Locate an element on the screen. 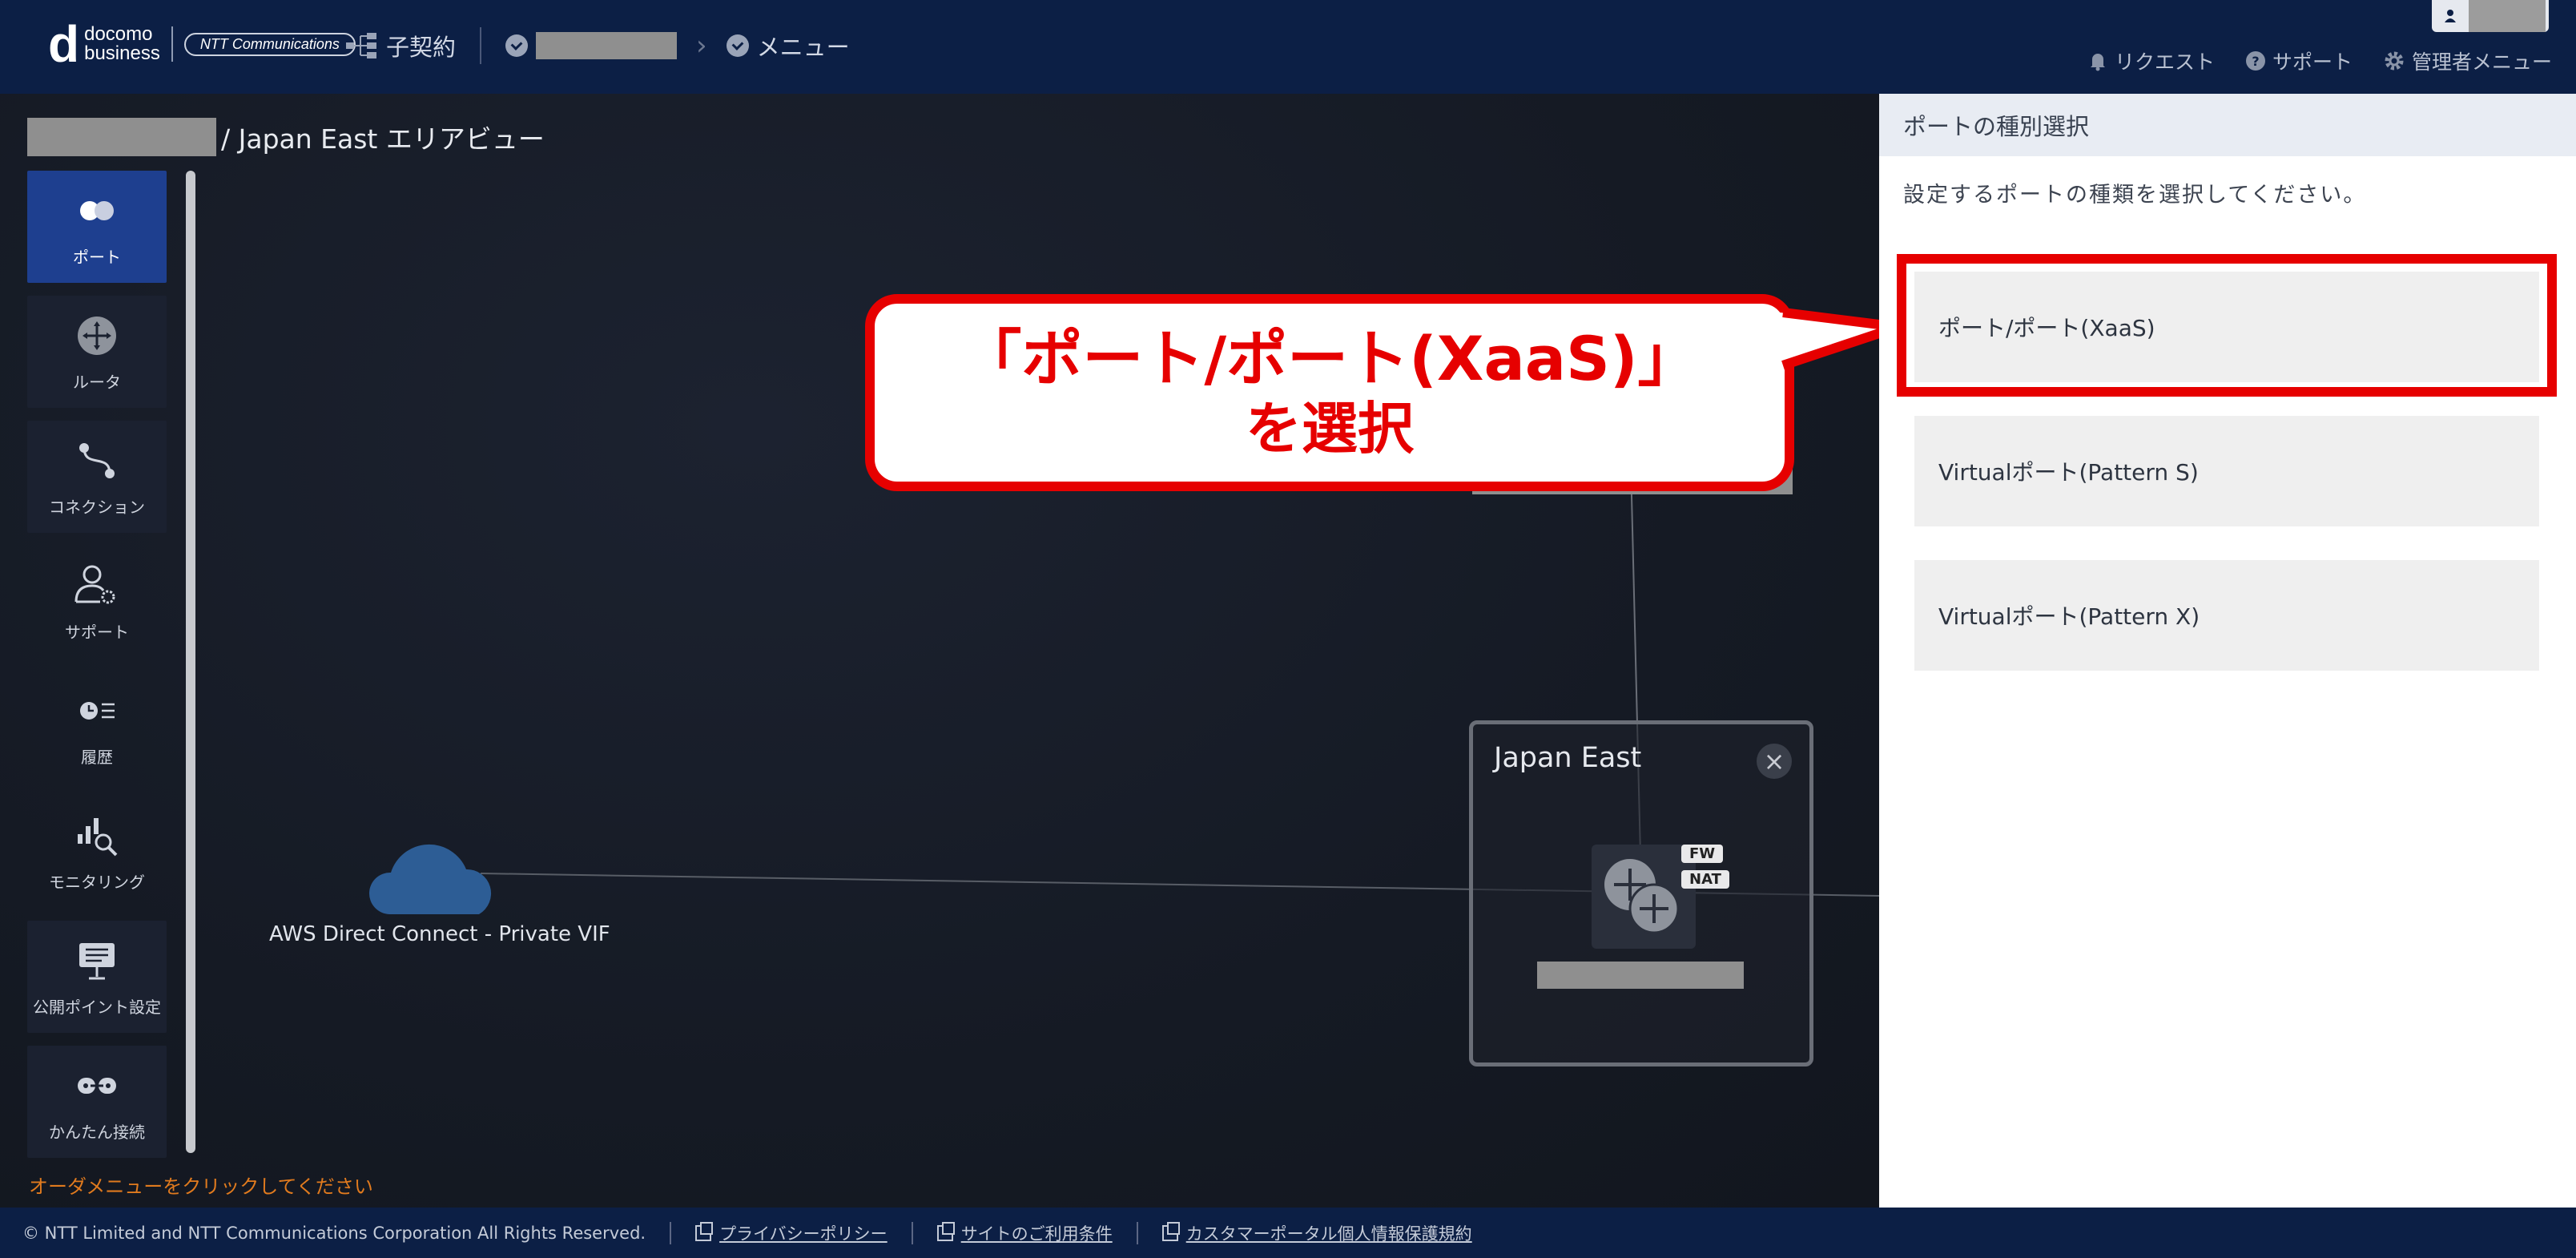 Image resolution: width=2576 pixels, height=1258 pixels. nav-contract: 子契約 is located at coordinates (421, 45).